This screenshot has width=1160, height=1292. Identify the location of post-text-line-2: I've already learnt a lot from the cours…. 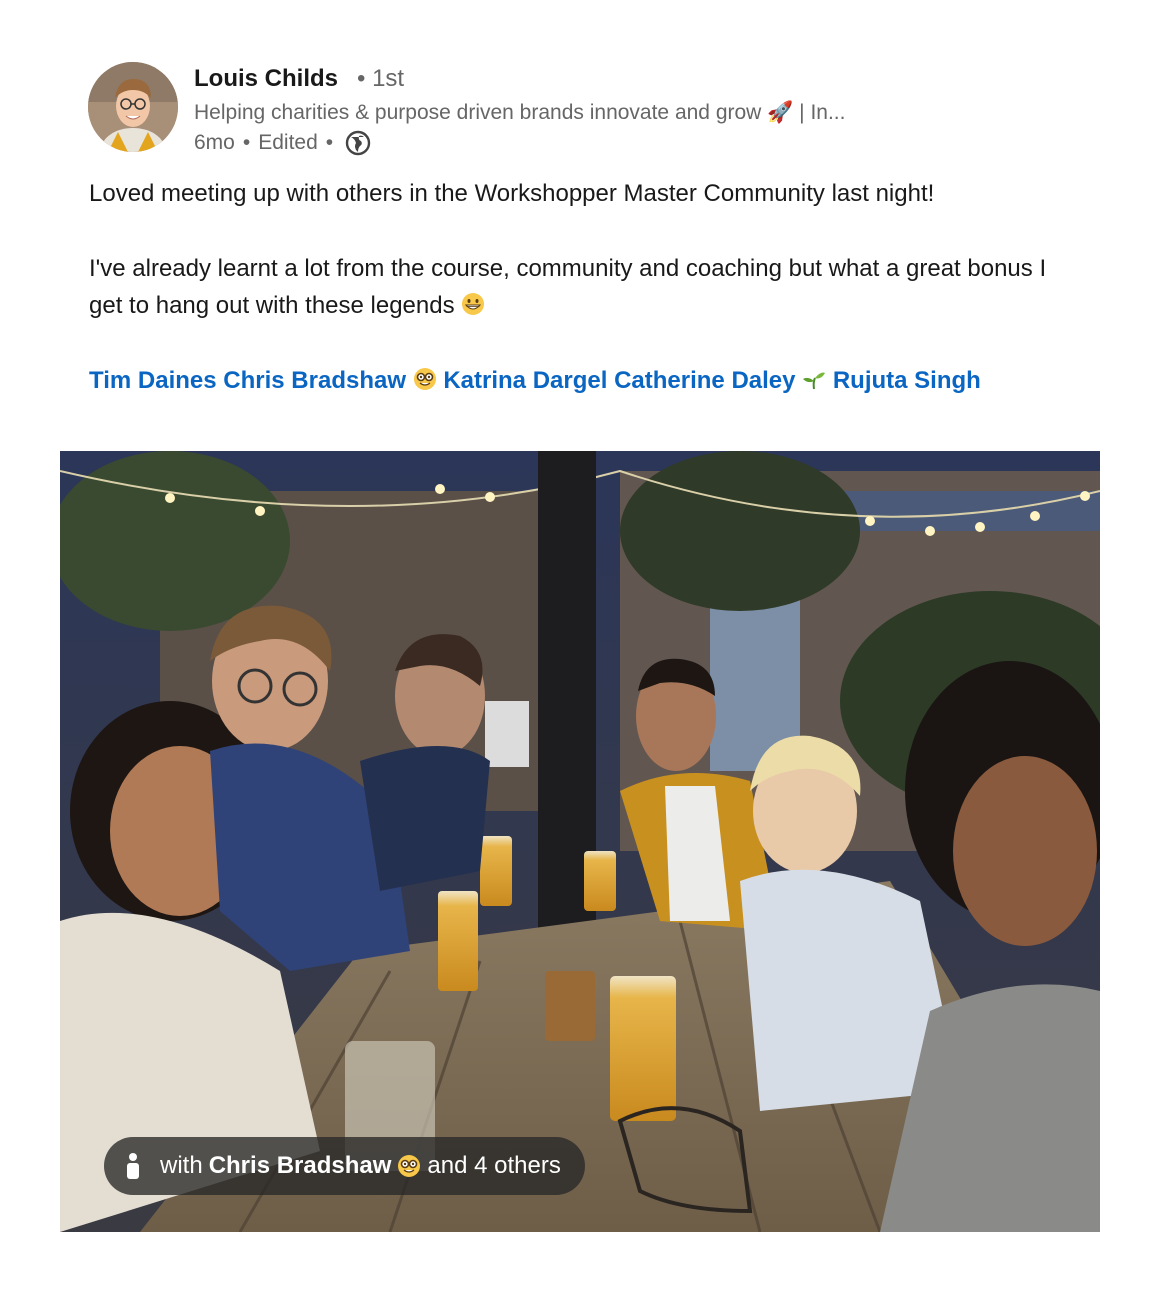
(568, 287).